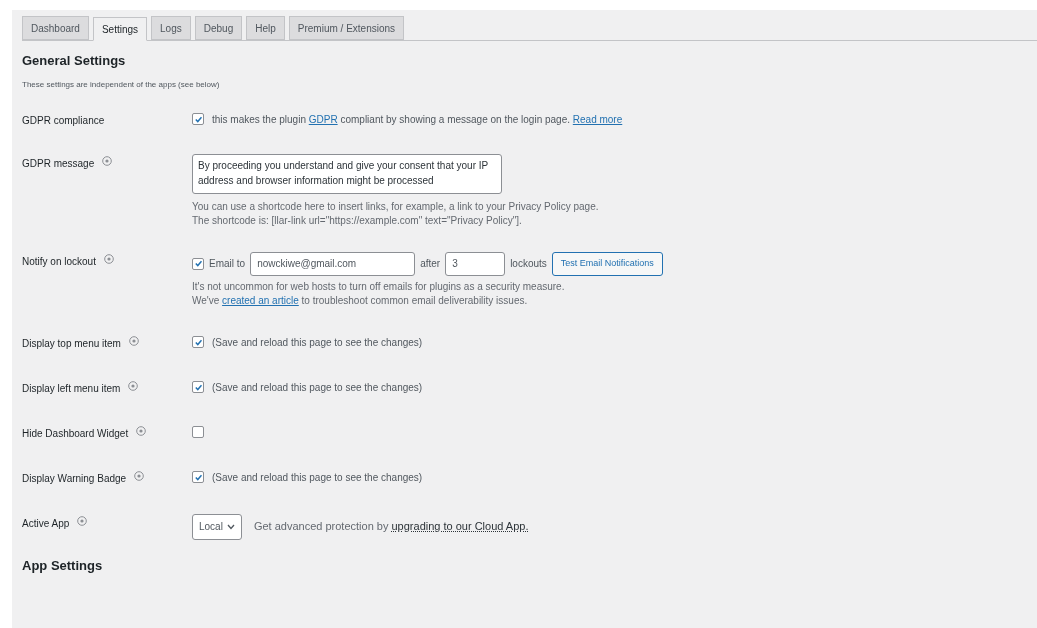 This screenshot has height=628, width=1037. What do you see at coordinates (417, 119) in the screenshot?
I see `gdpr-description: this makes the plugin GDPR compliant by showing a message on the login page. Read more` at bounding box center [417, 119].